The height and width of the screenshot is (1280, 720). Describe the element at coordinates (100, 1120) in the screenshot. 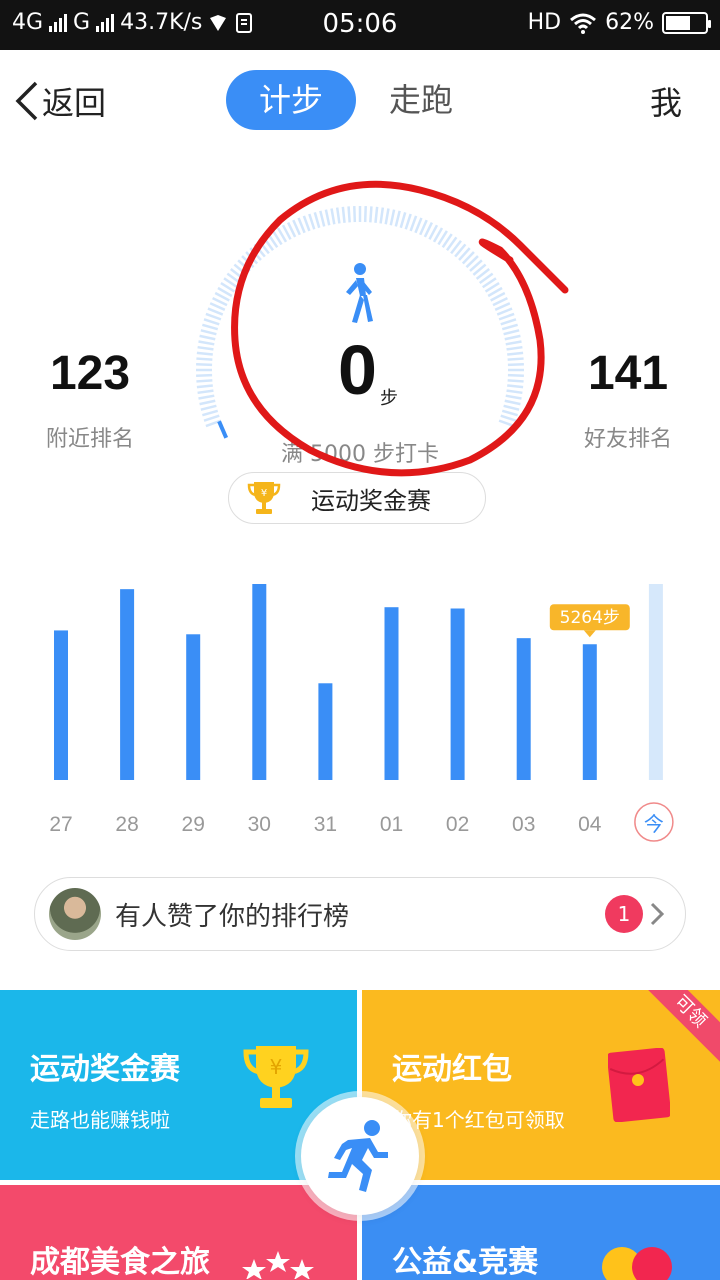

I see `tile-prize-subtitle: 走路也能赚钱啦` at that location.